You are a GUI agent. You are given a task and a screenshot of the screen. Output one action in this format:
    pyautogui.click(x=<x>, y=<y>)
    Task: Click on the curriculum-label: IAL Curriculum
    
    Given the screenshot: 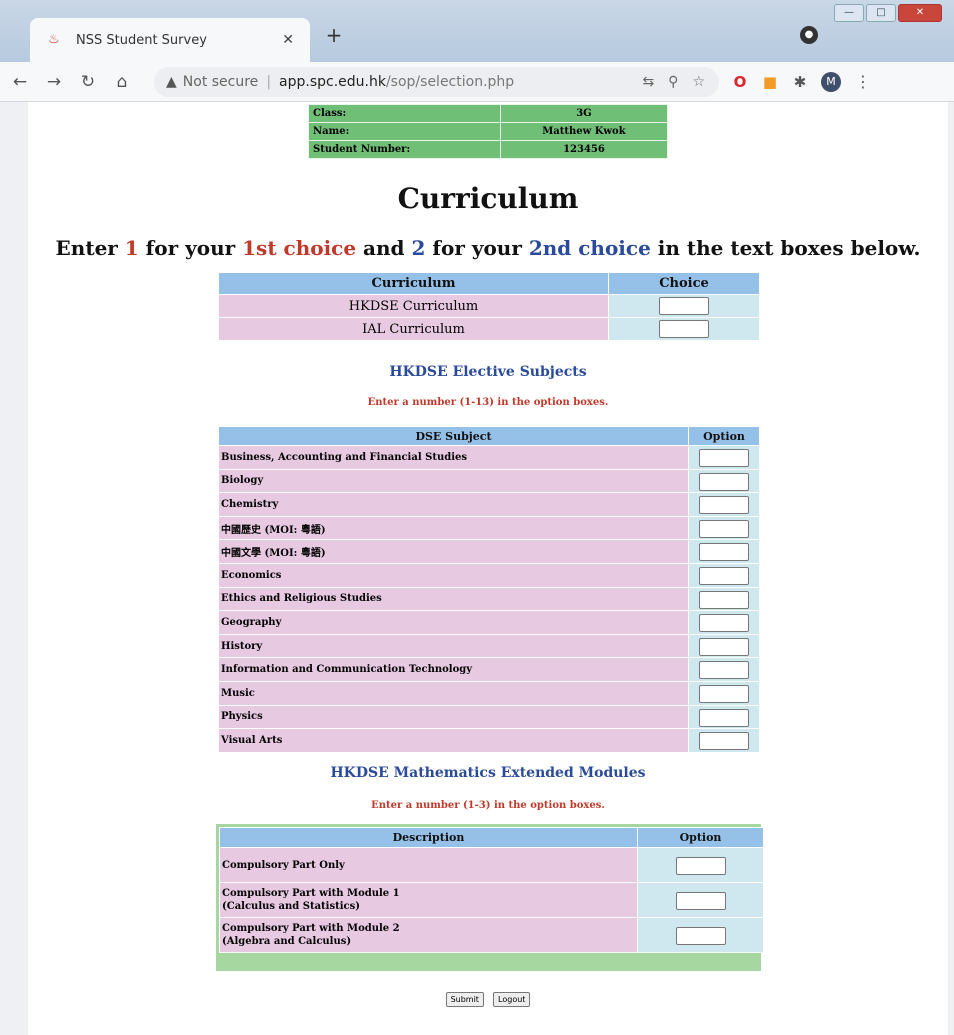 What is the action you would take?
    pyautogui.click(x=413, y=329)
    